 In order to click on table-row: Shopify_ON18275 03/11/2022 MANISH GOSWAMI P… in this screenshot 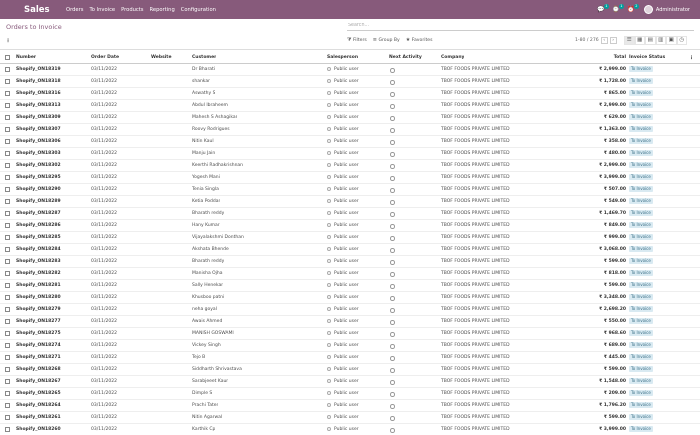, I will do `click(350, 334)`.